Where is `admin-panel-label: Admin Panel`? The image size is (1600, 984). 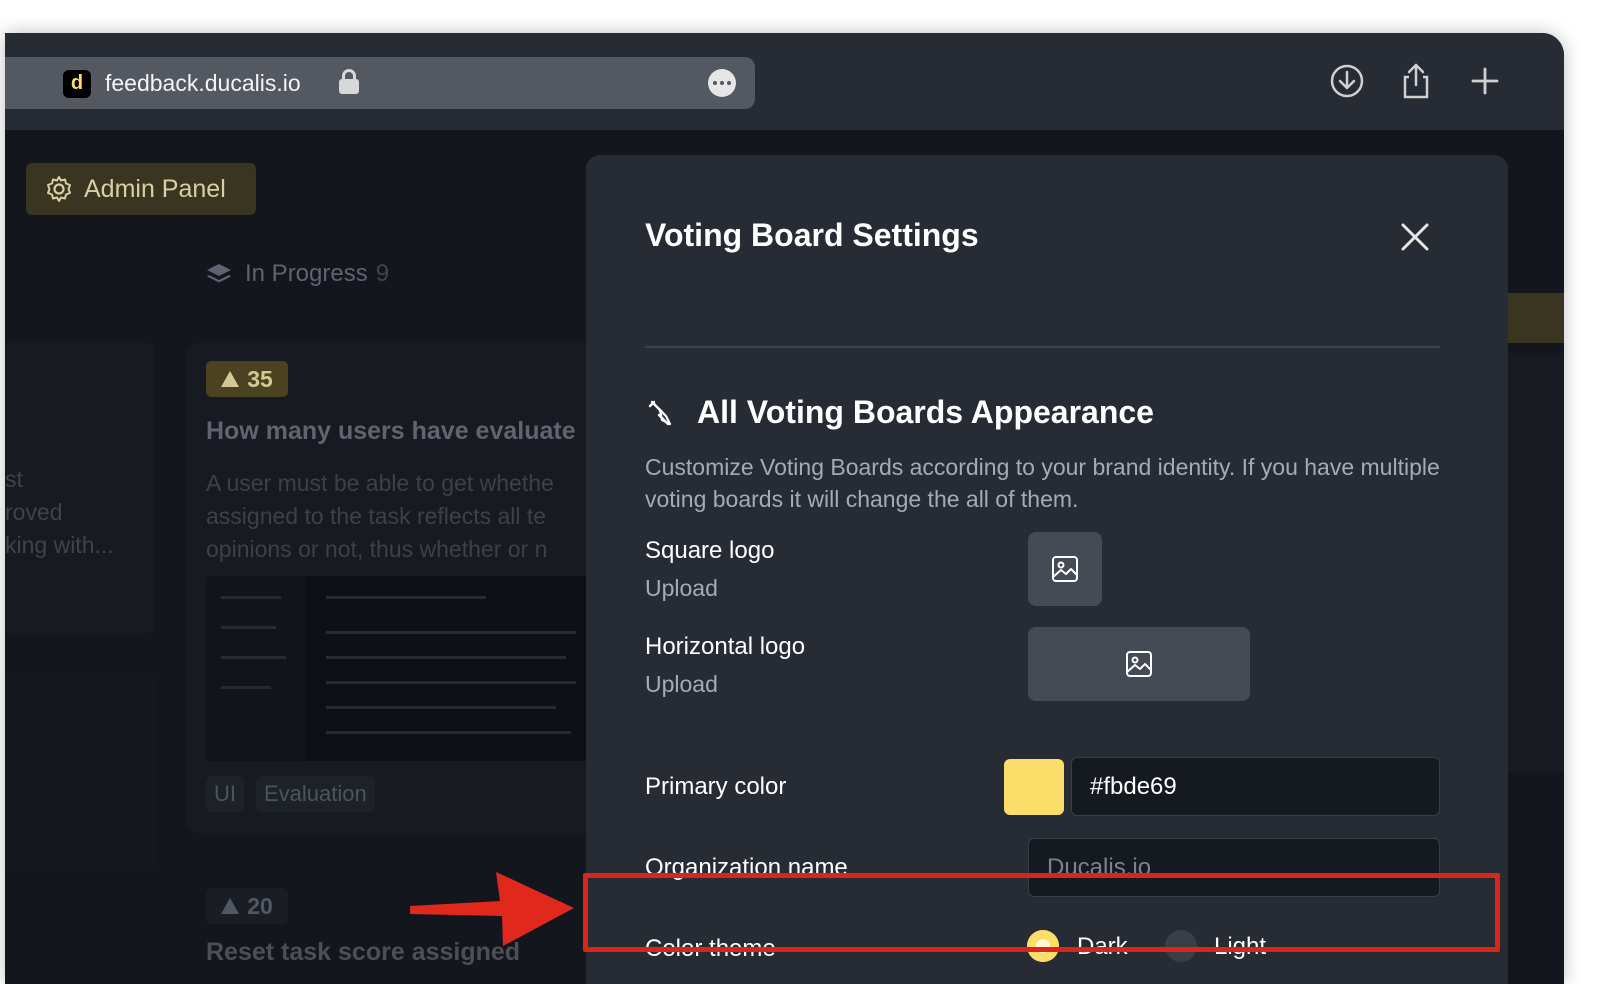
admin-panel-label: Admin Panel is located at coordinates (155, 188).